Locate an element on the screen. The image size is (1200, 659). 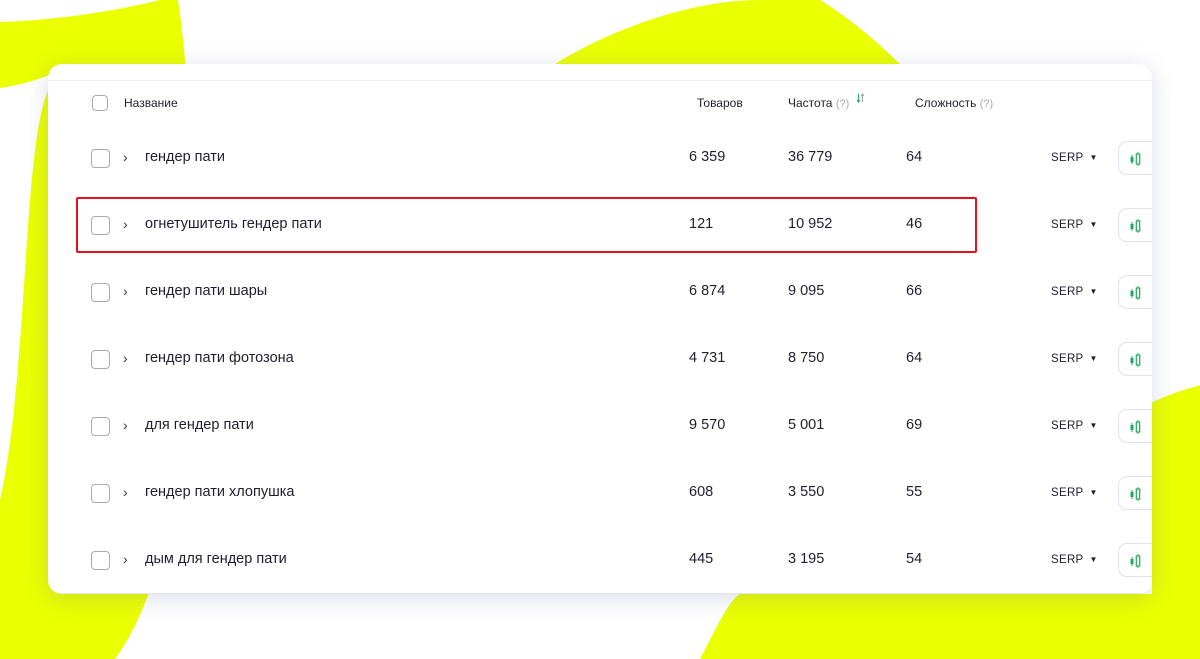
header-frequency: Частота (?) is located at coordinates (826, 103).